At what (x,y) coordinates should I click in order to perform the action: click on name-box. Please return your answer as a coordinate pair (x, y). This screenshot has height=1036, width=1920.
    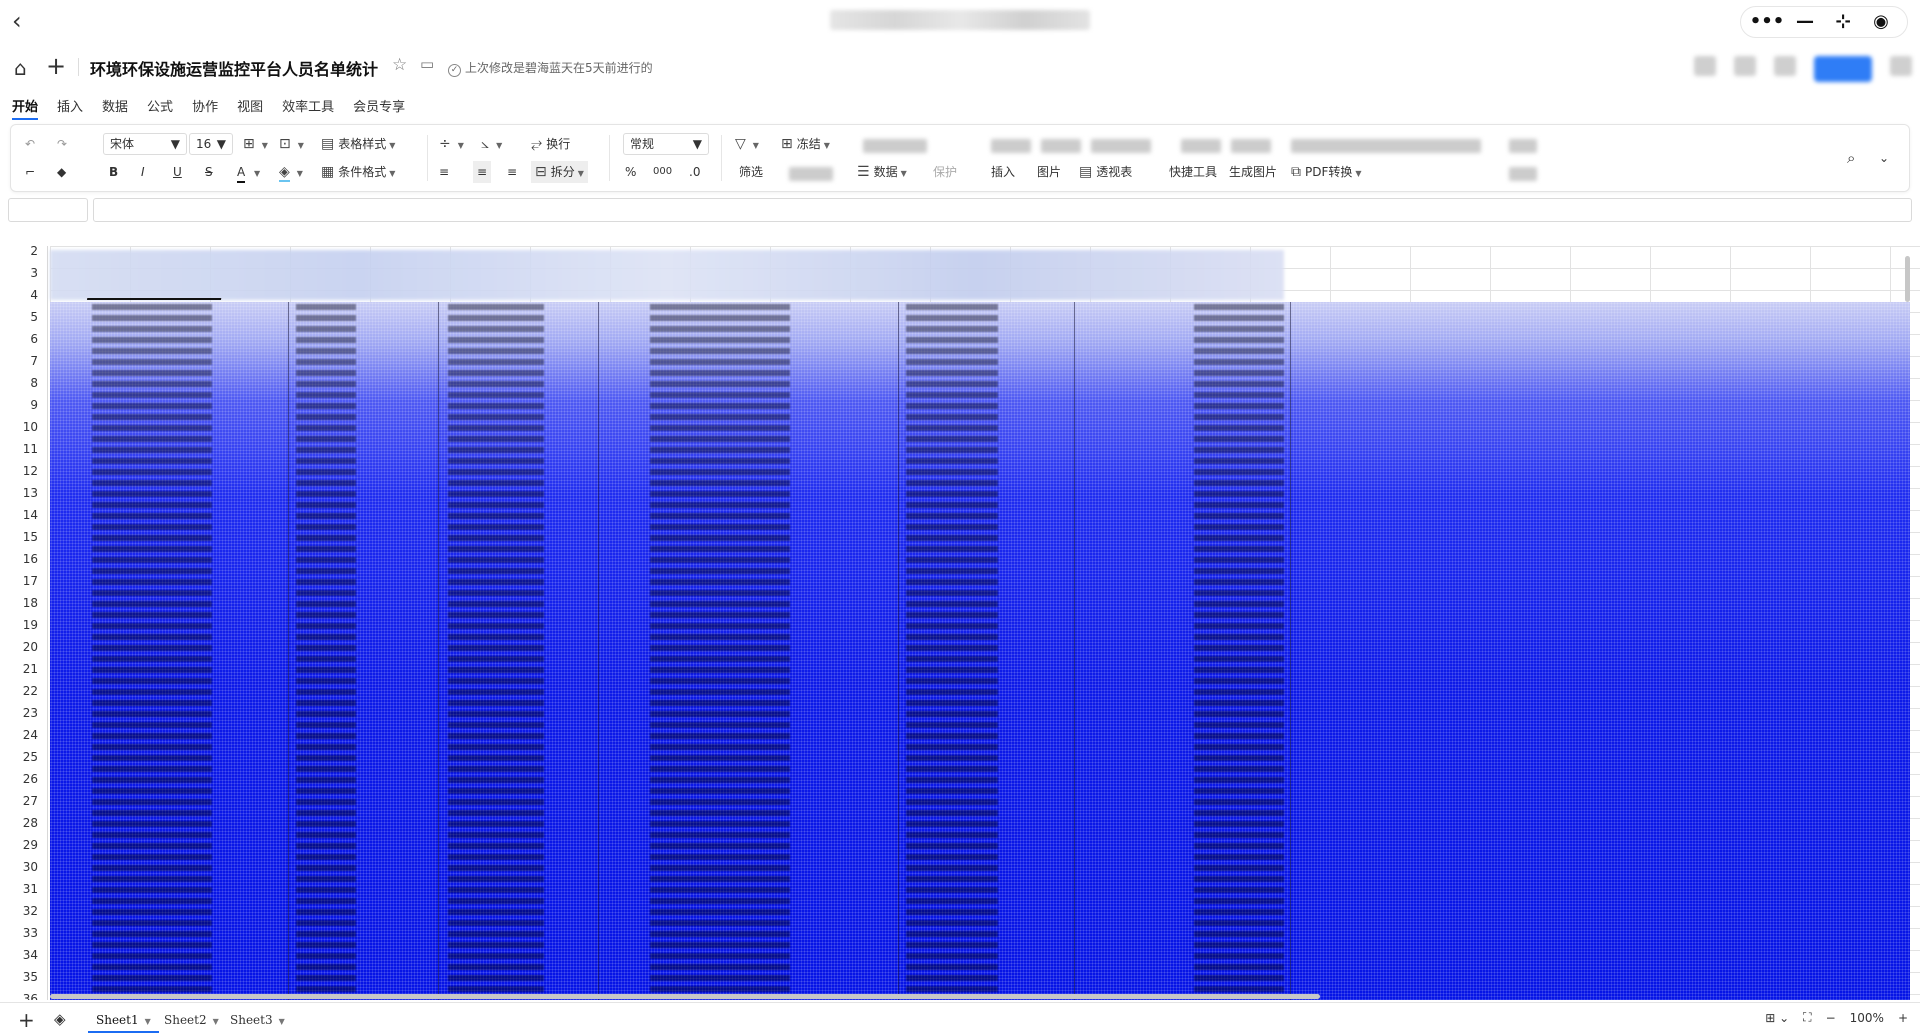
    Looking at the image, I should click on (48, 210).